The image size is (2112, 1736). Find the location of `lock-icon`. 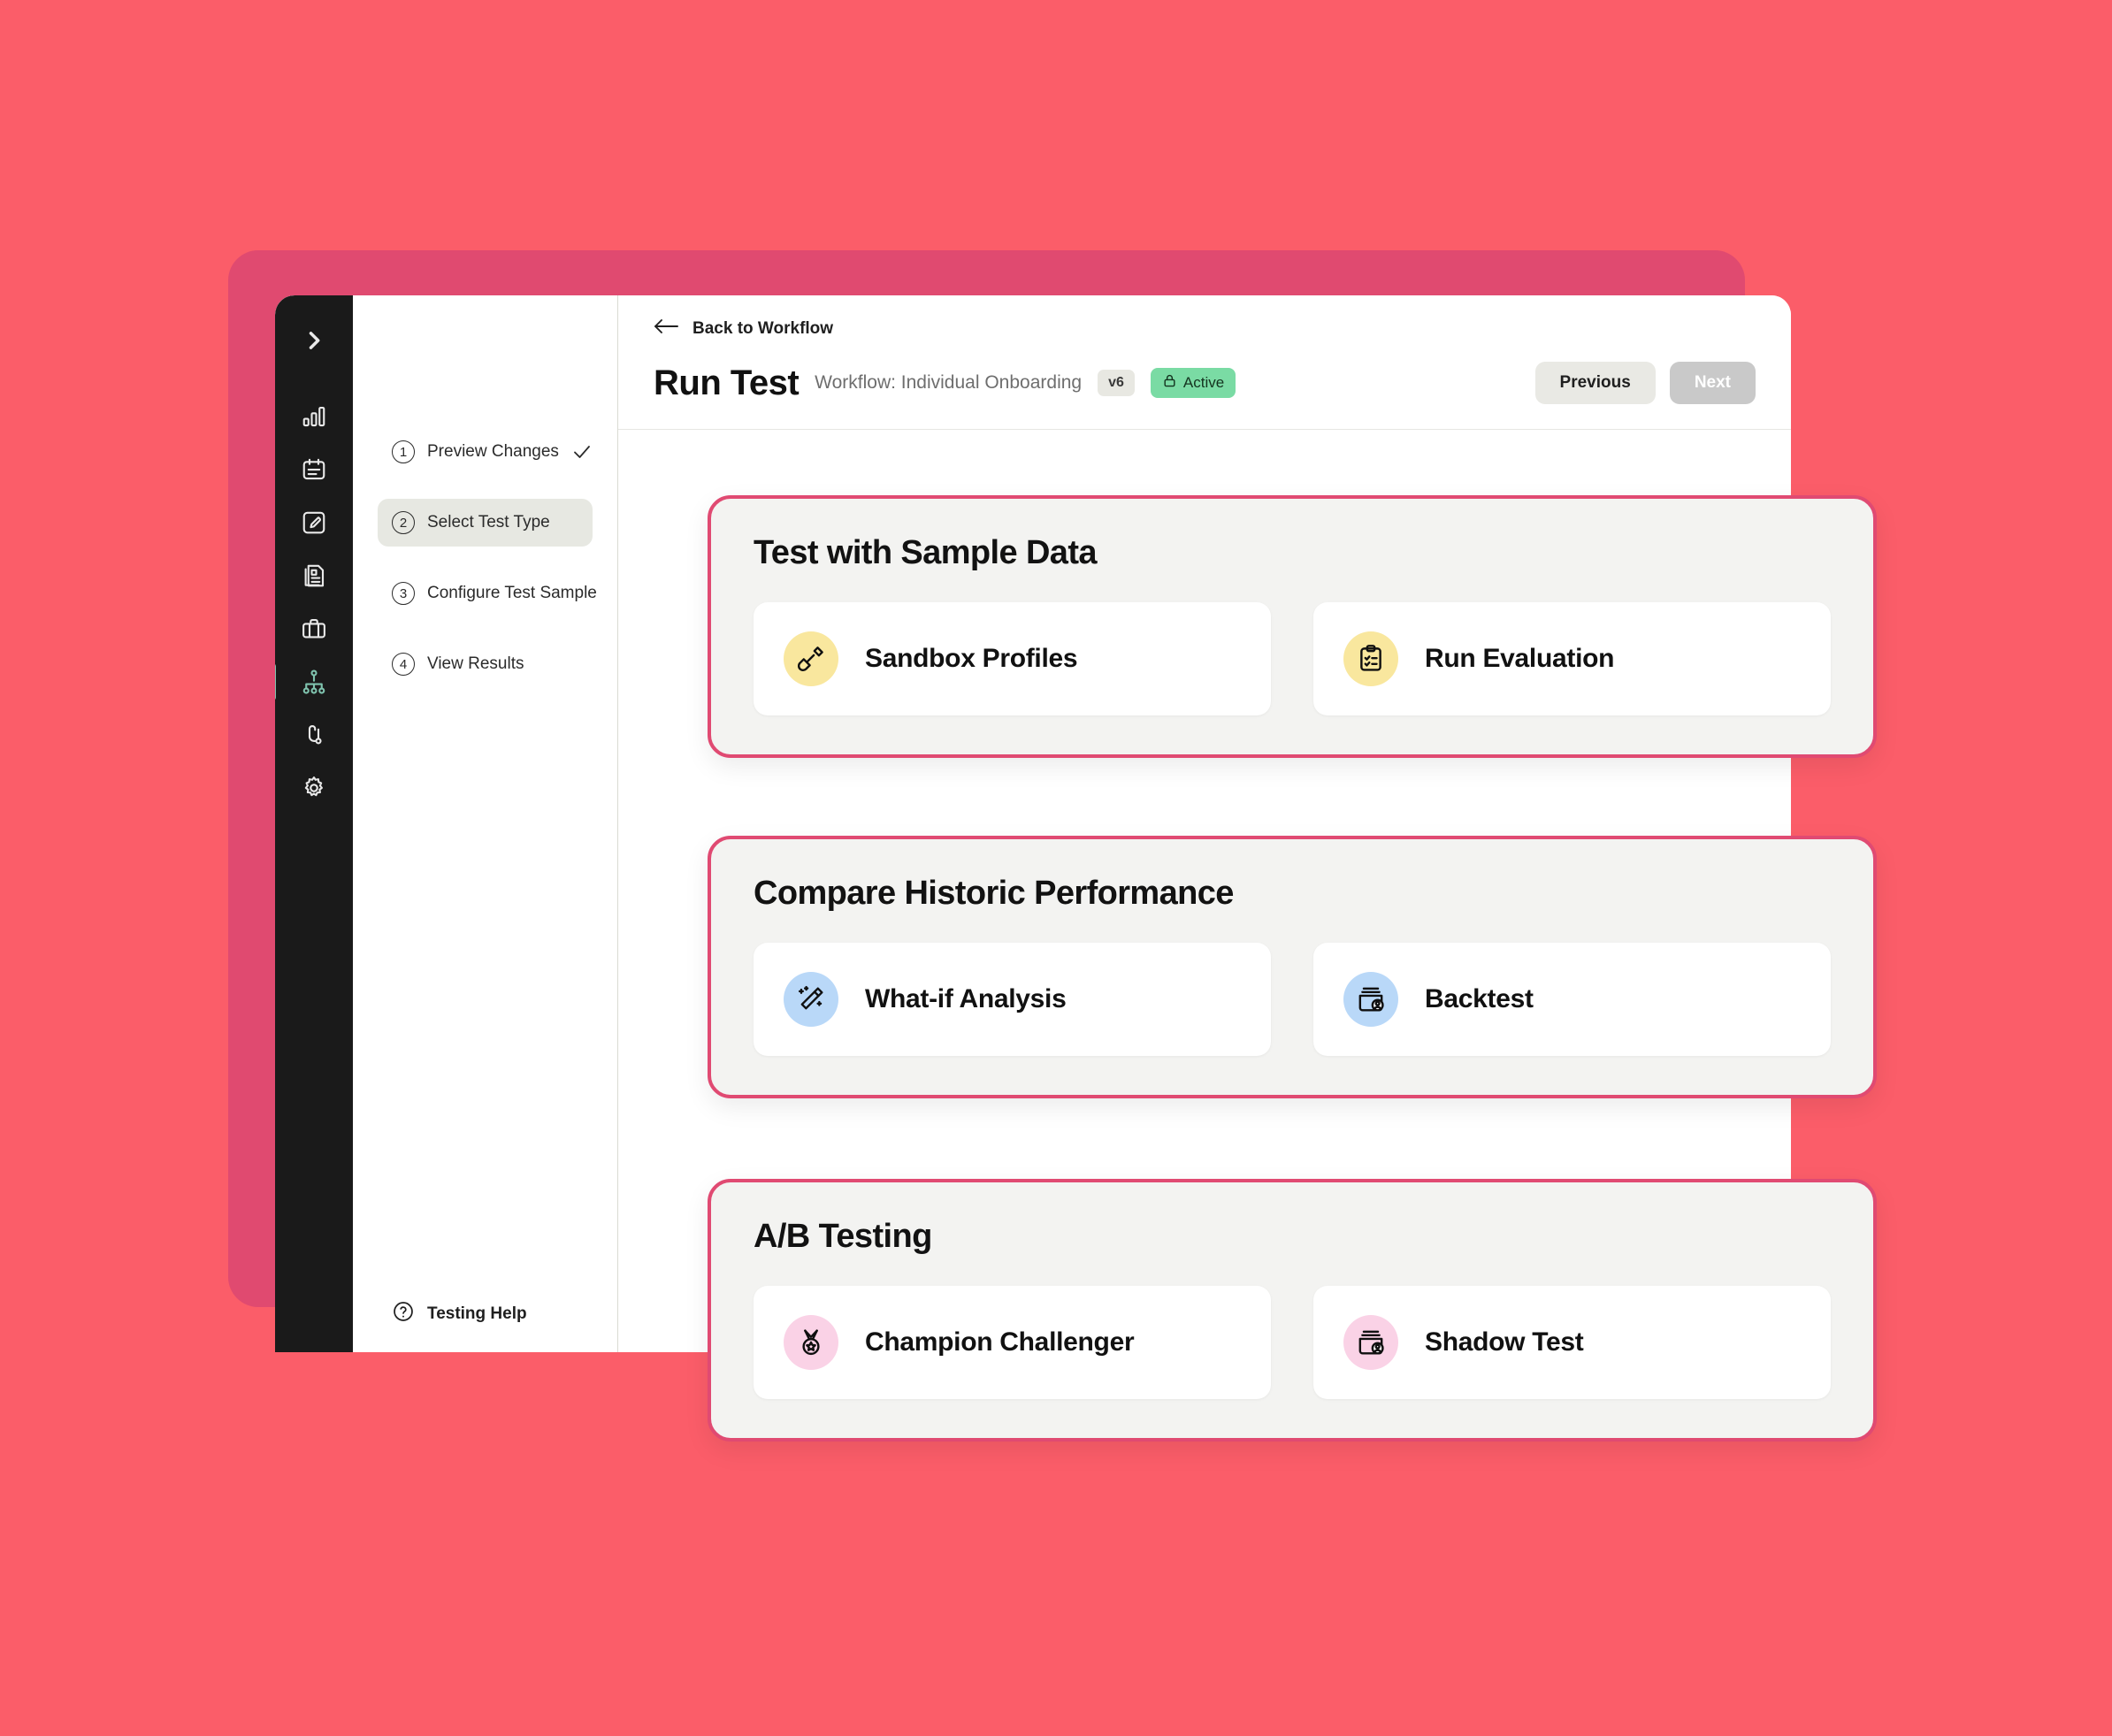

lock-icon is located at coordinates (1169, 383).